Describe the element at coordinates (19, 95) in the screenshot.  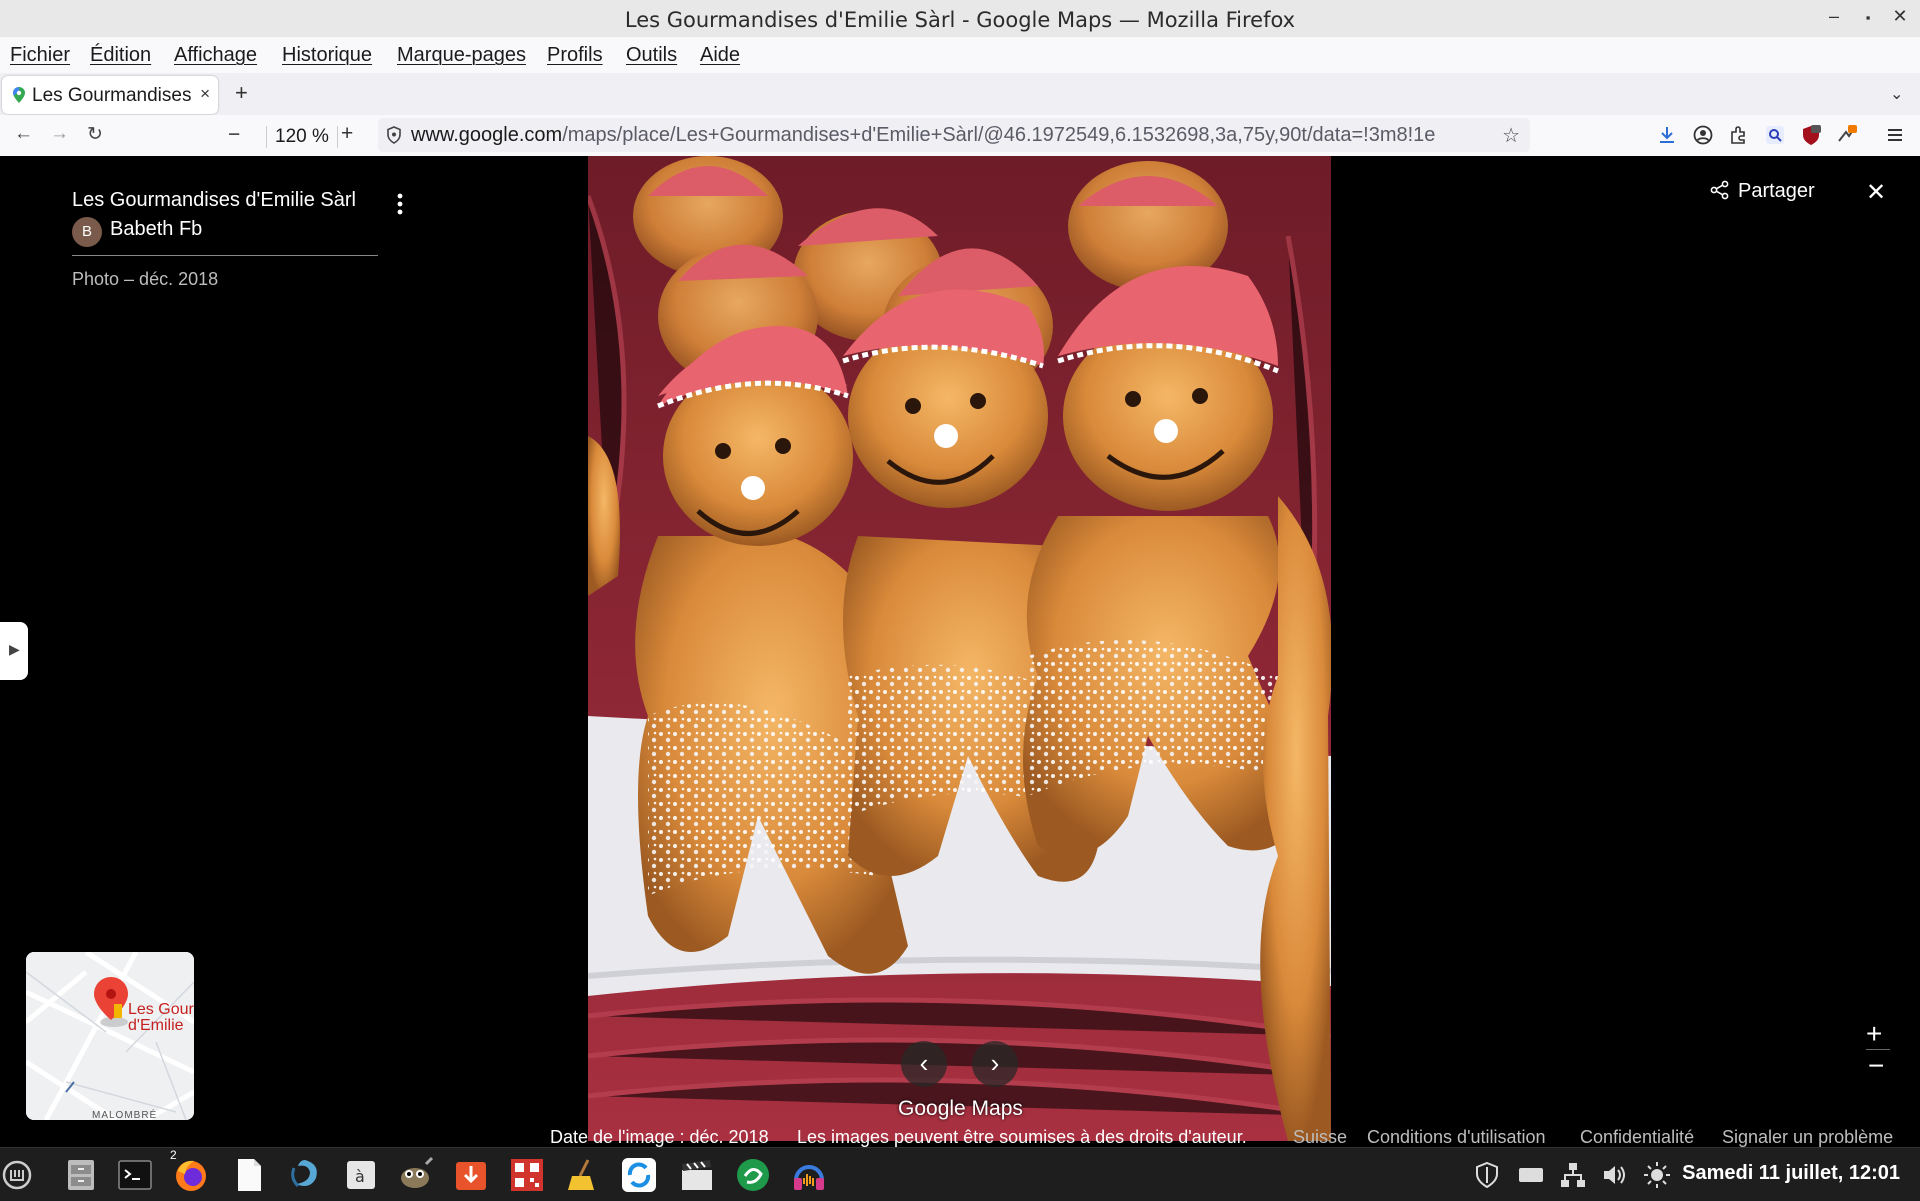
I see `maps-pin-icon` at that location.